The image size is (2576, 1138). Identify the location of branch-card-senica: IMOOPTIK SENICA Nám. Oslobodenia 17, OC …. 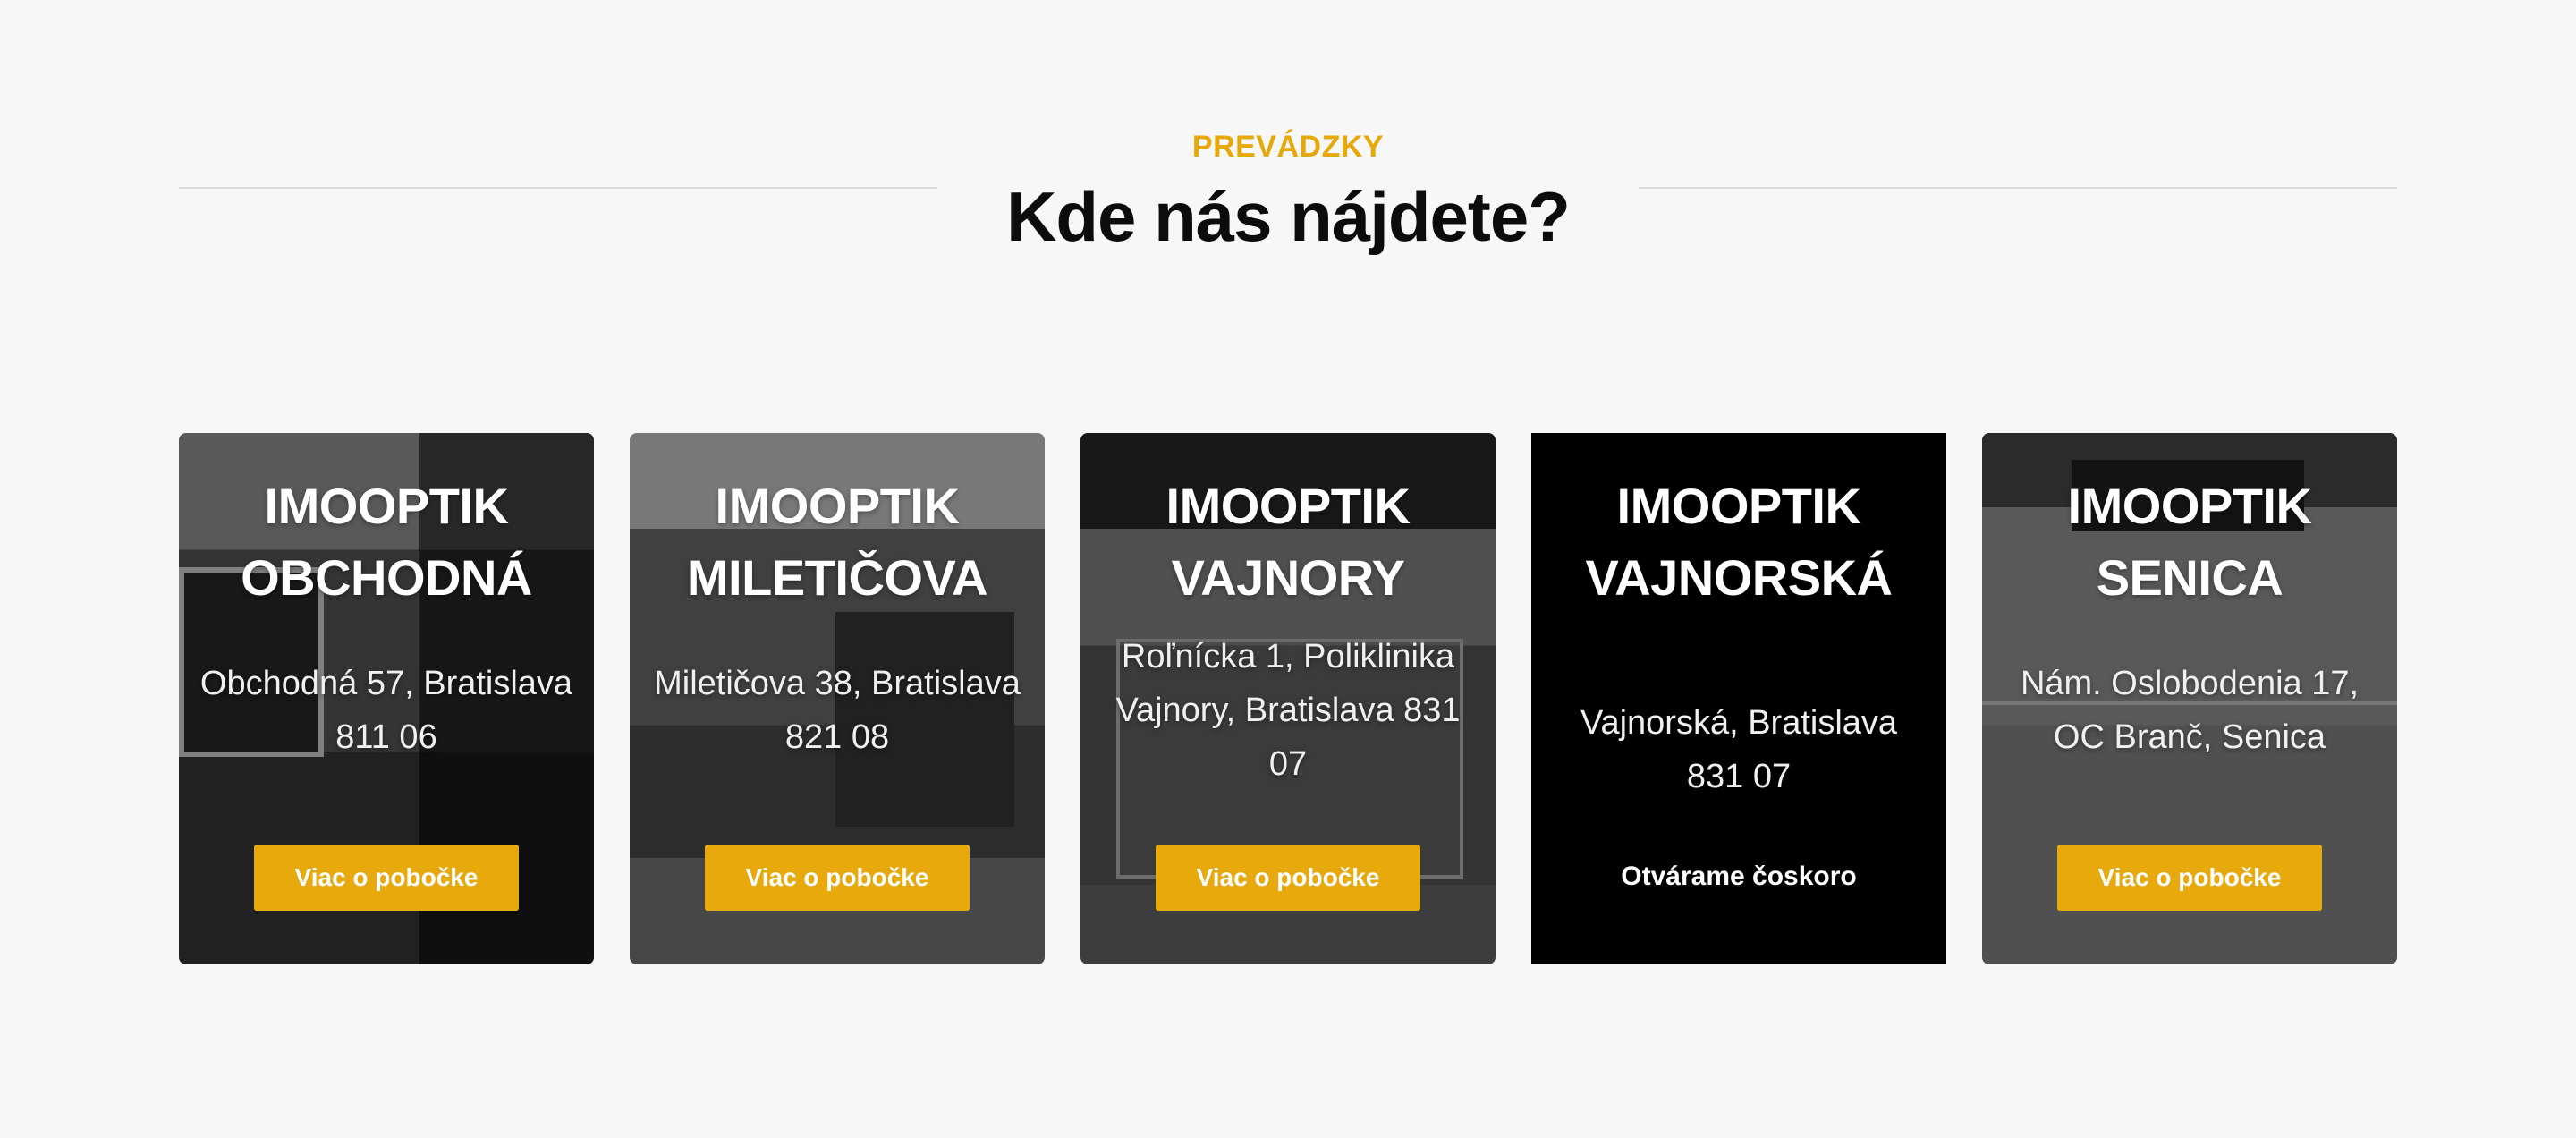
(2189, 698).